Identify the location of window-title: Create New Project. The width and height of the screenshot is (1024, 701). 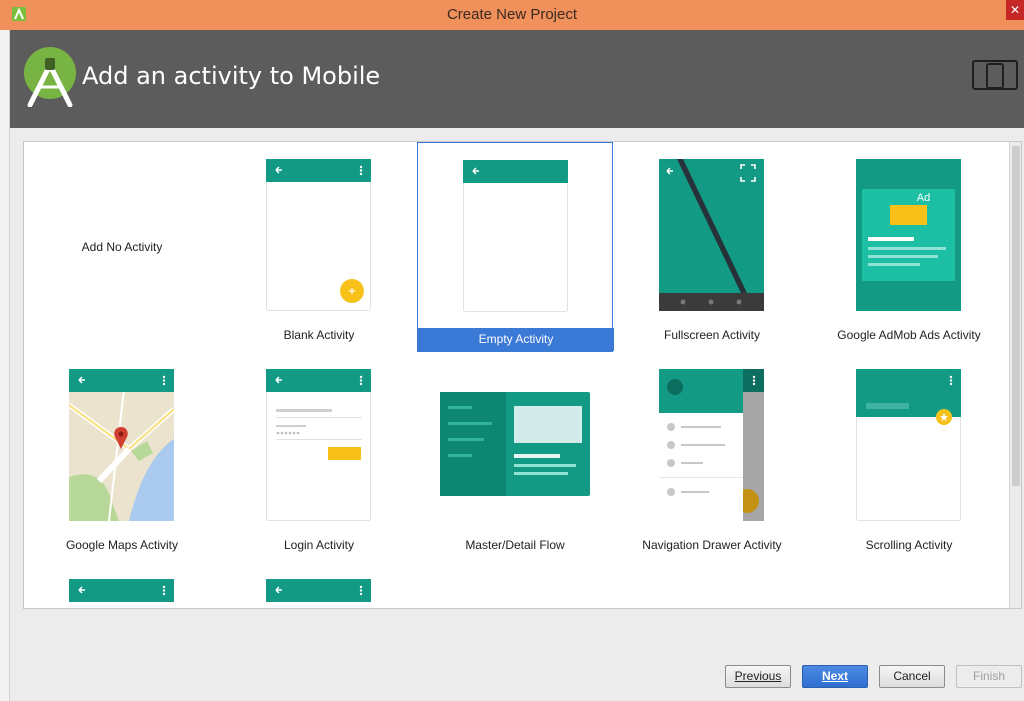
(512, 14).